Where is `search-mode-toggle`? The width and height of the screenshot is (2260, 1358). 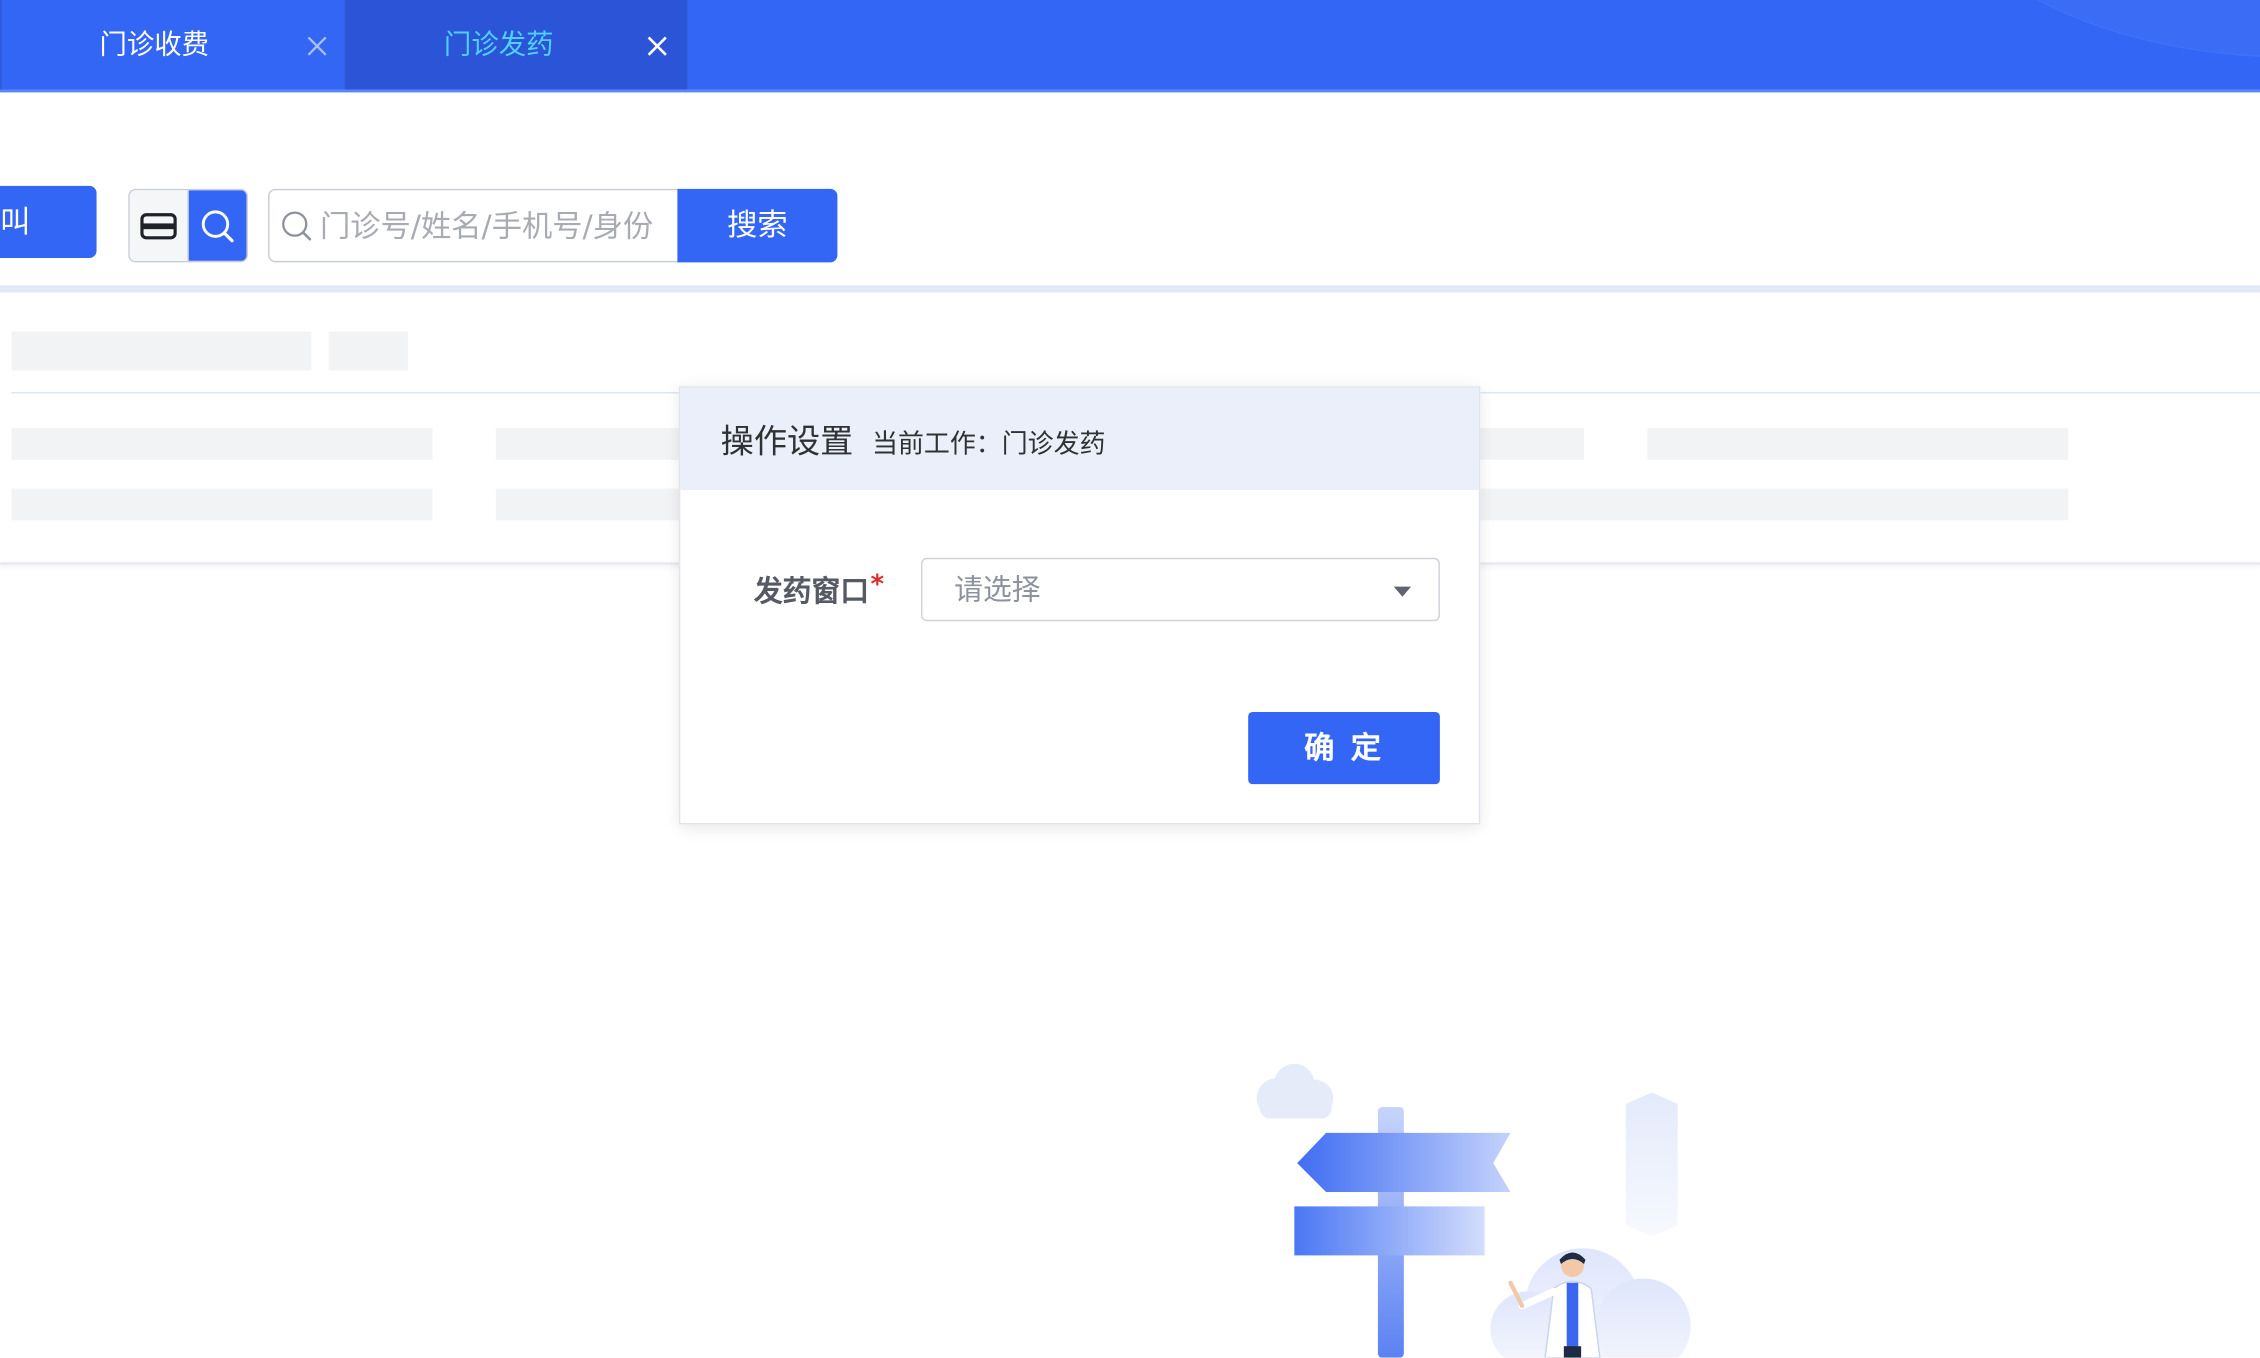 search-mode-toggle is located at coordinates (188, 225).